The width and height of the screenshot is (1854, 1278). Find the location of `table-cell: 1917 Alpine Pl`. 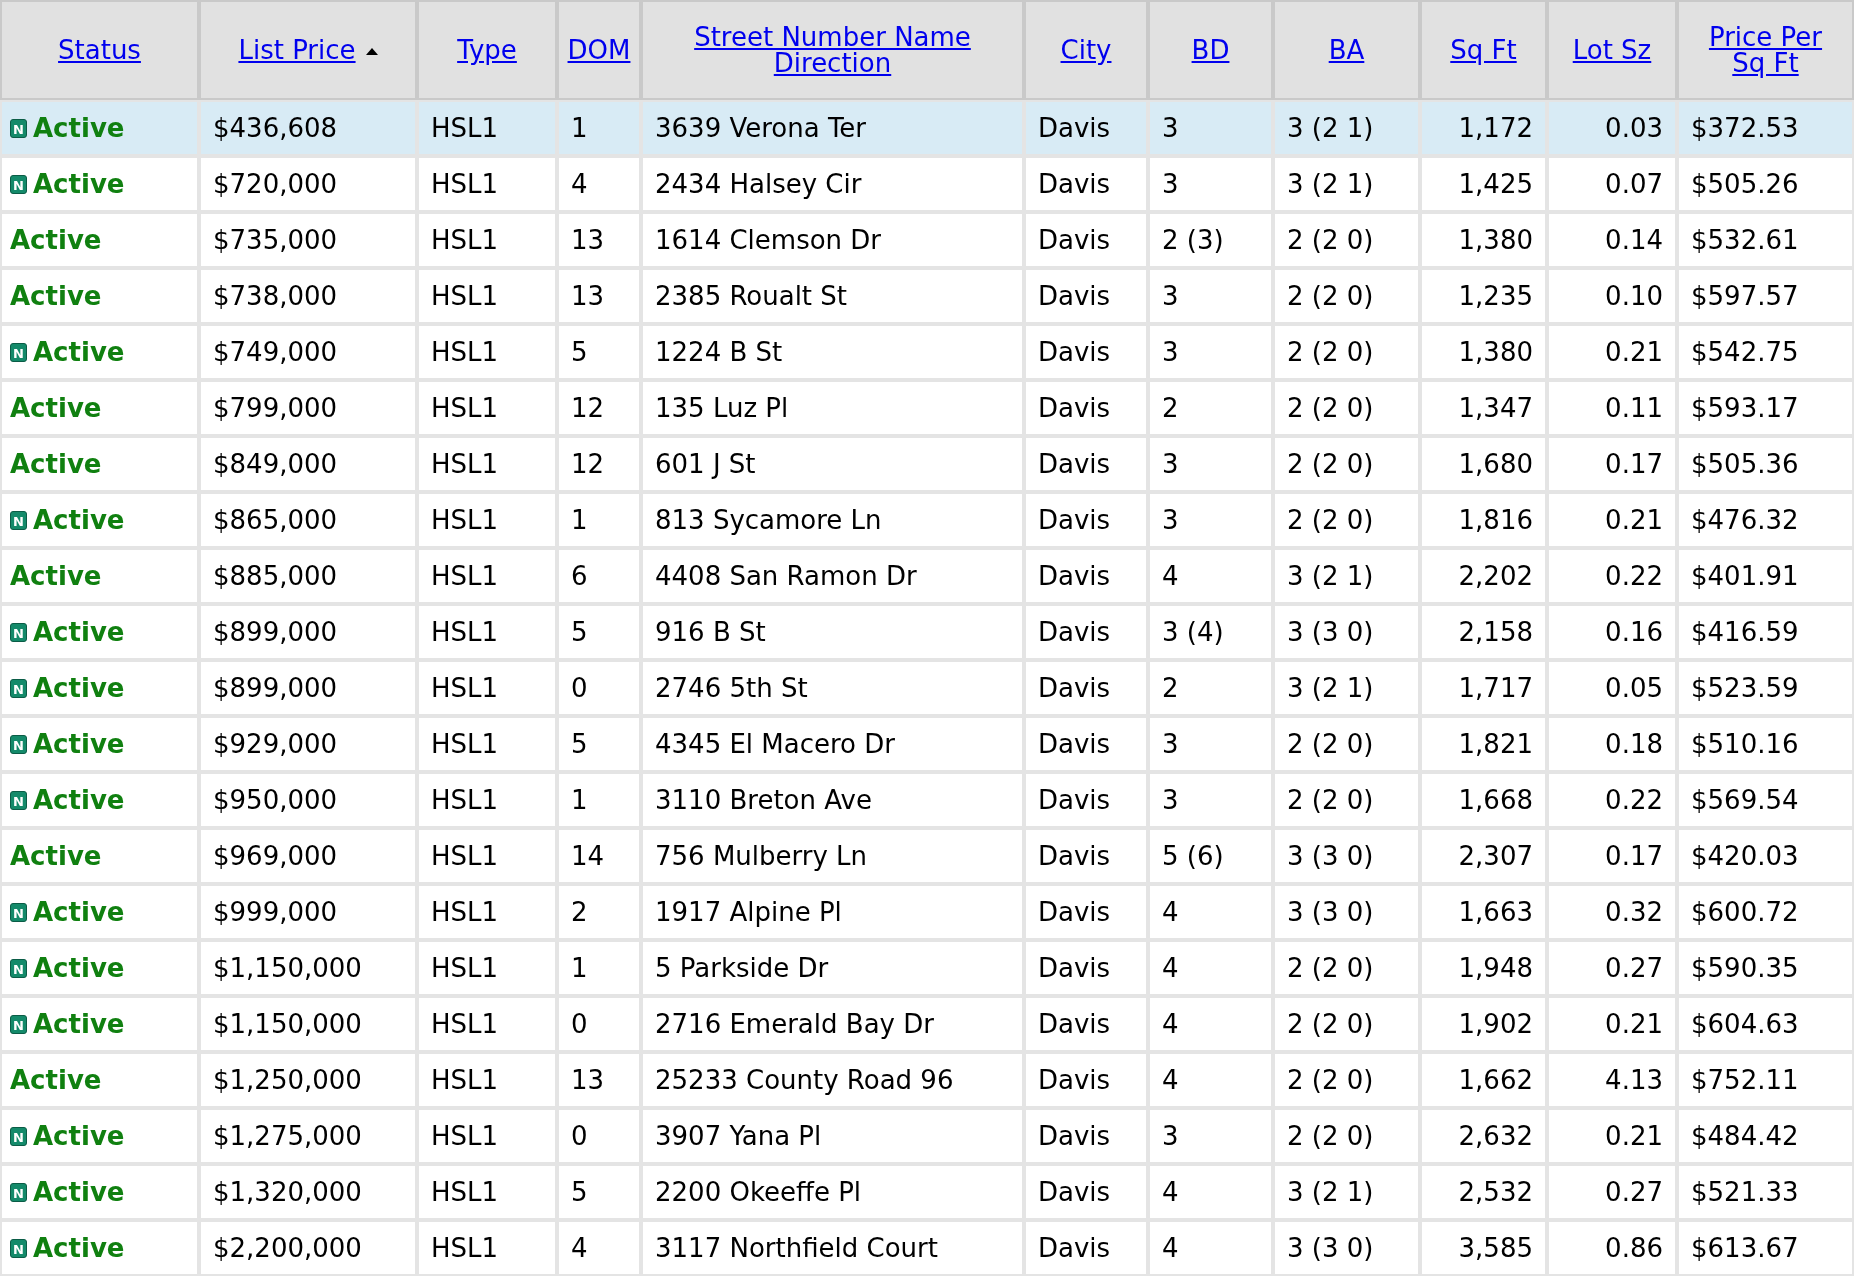

table-cell: 1917 Alpine Pl is located at coordinates (748, 911).